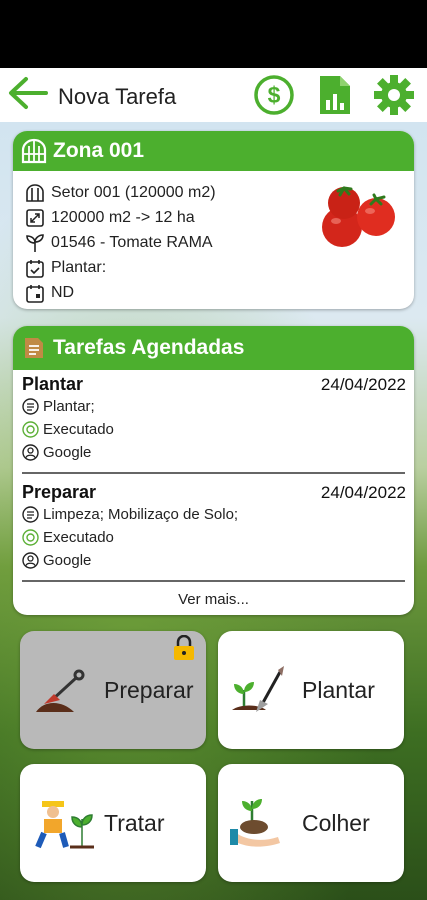 This screenshot has width=427, height=900. I want to click on dollar-icon: $, so click(274, 95).